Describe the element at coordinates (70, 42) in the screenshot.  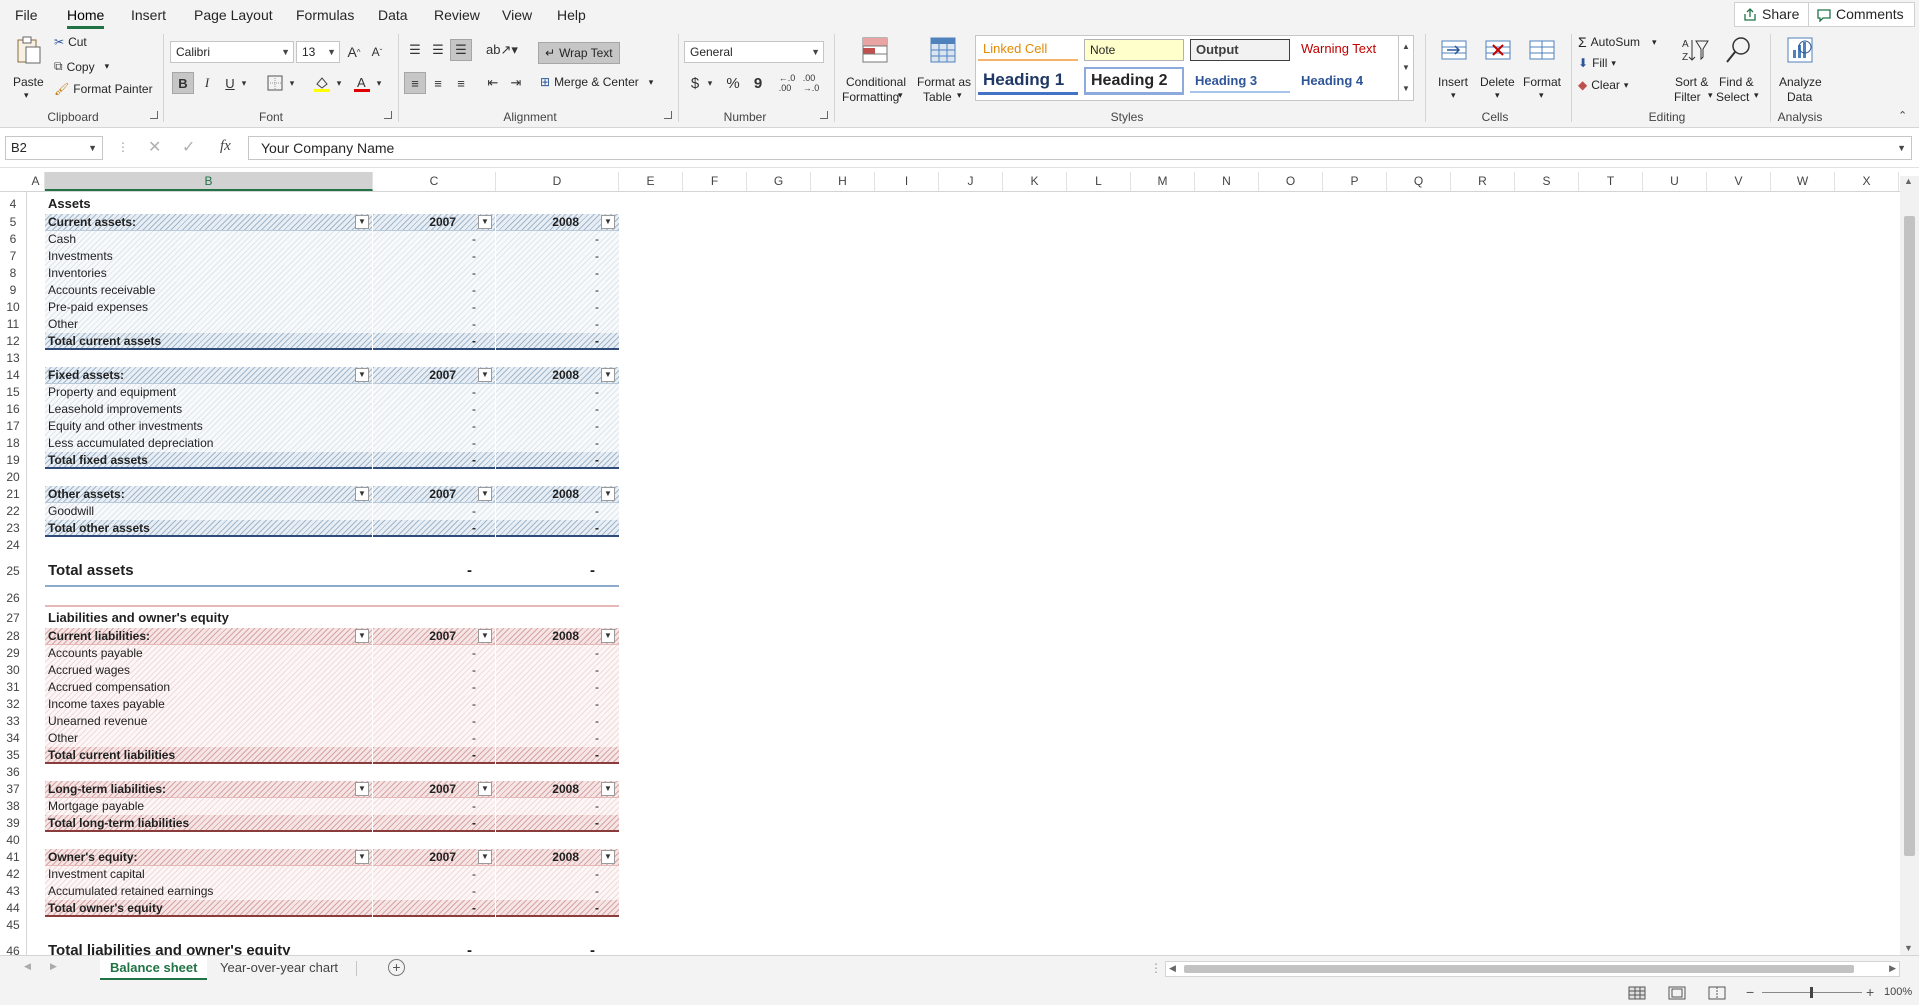
I see `cut-button: ✂ Cut` at that location.